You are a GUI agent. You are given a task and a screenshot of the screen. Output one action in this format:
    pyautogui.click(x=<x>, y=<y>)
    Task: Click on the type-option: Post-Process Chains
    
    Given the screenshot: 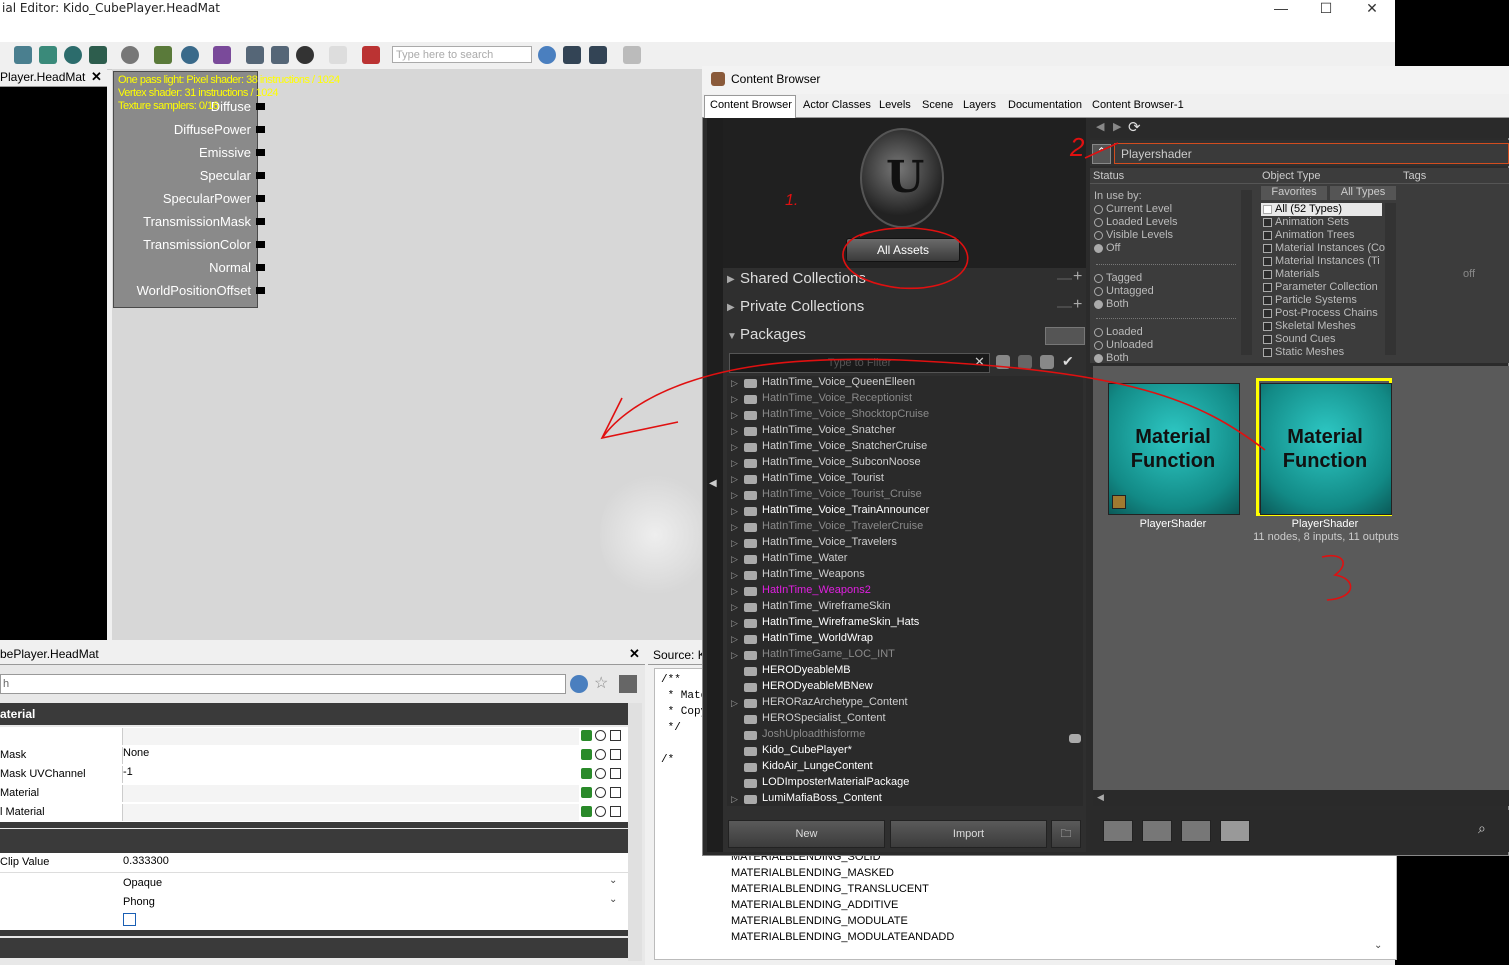 What is the action you would take?
    pyautogui.click(x=1326, y=313)
    